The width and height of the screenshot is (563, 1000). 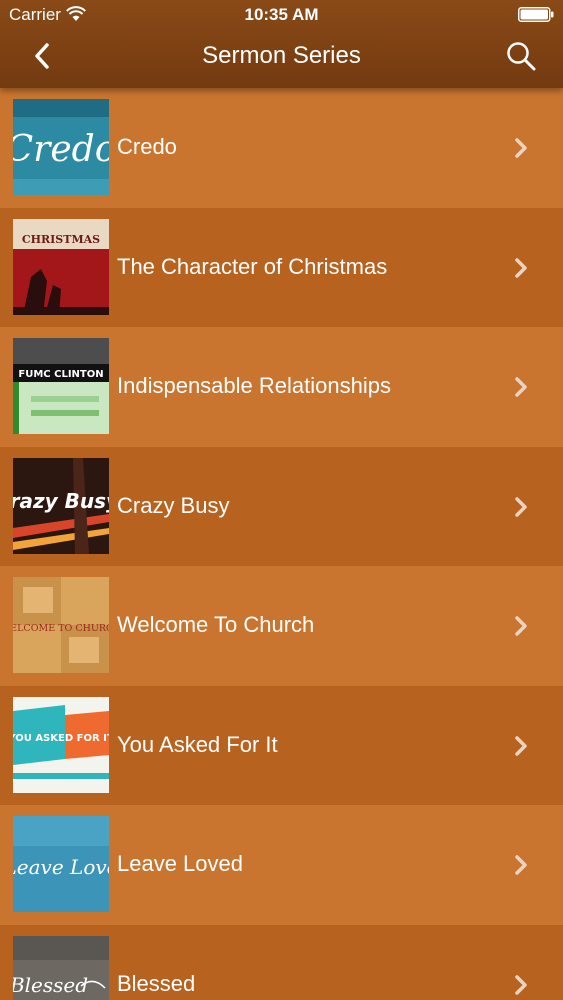 I want to click on thumbnail-image: Blessed, so click(x=61, y=967).